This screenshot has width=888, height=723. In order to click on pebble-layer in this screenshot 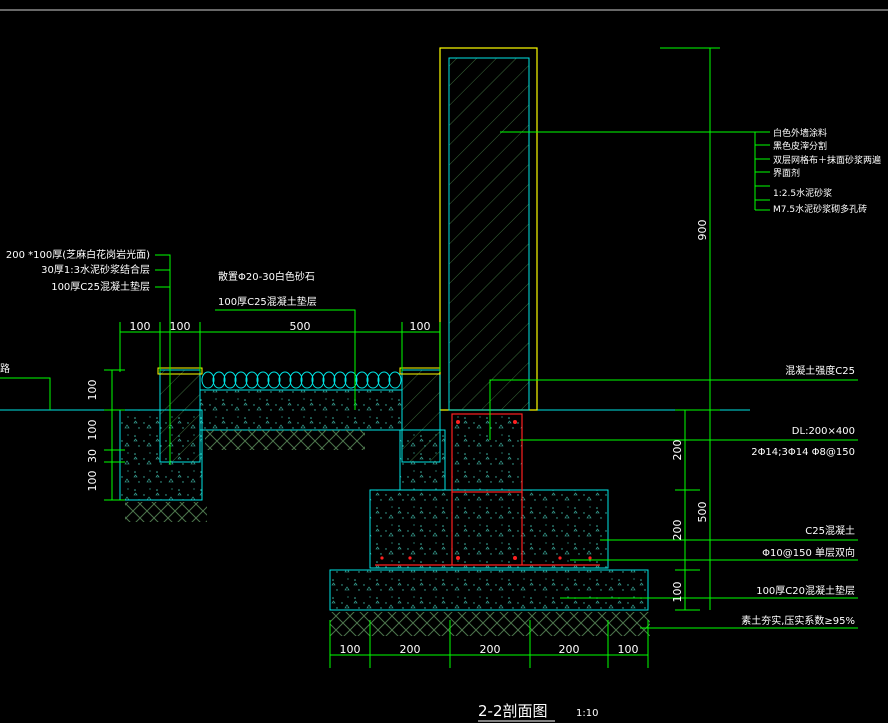, I will do `click(301, 380)`.